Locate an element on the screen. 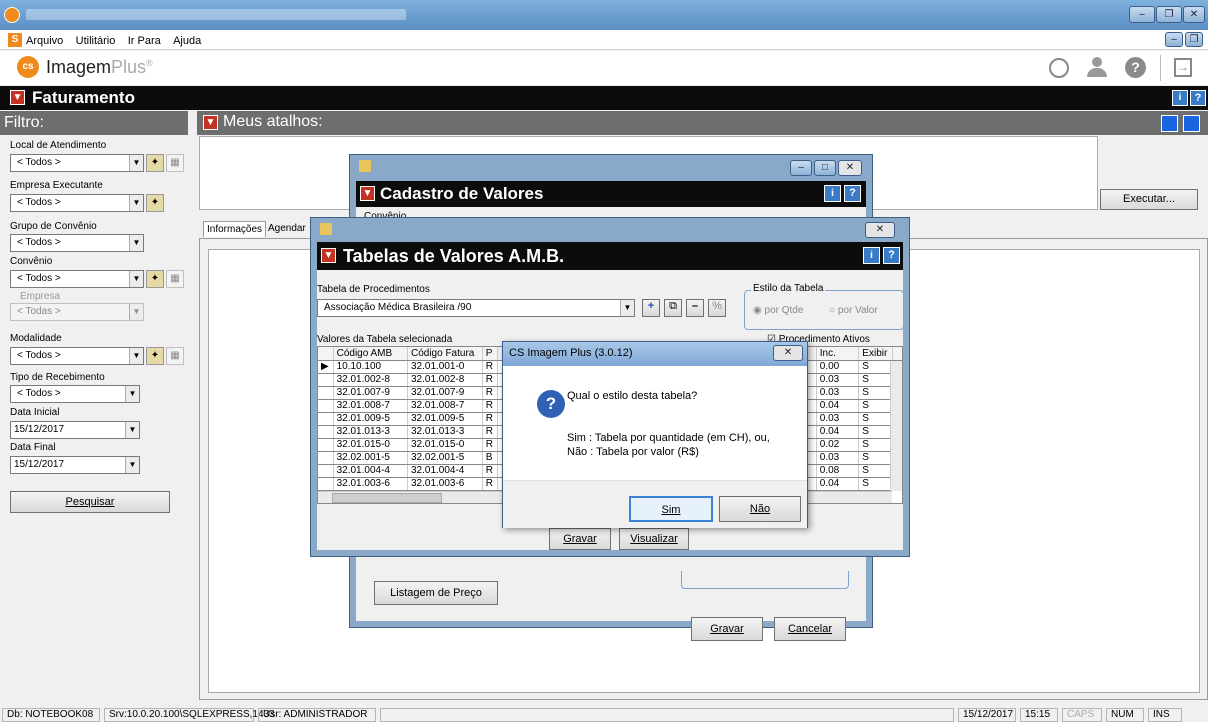 This screenshot has height=722, width=1208. price-list-button: Listagem de Preço is located at coordinates (436, 593).